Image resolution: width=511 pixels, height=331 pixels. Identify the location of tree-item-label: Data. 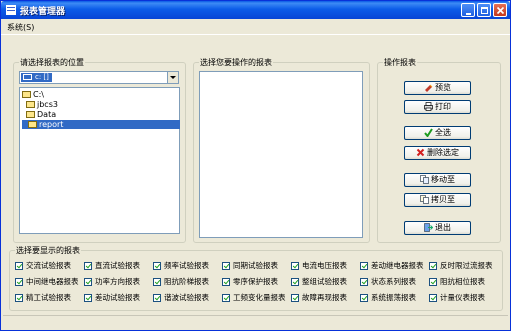
(47, 114).